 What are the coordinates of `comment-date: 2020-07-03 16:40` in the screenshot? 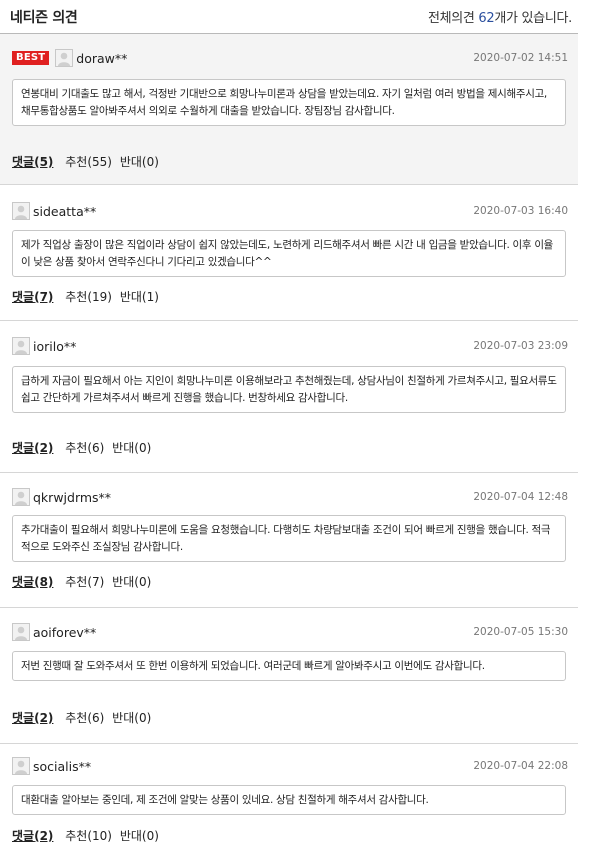 It's located at (520, 211).